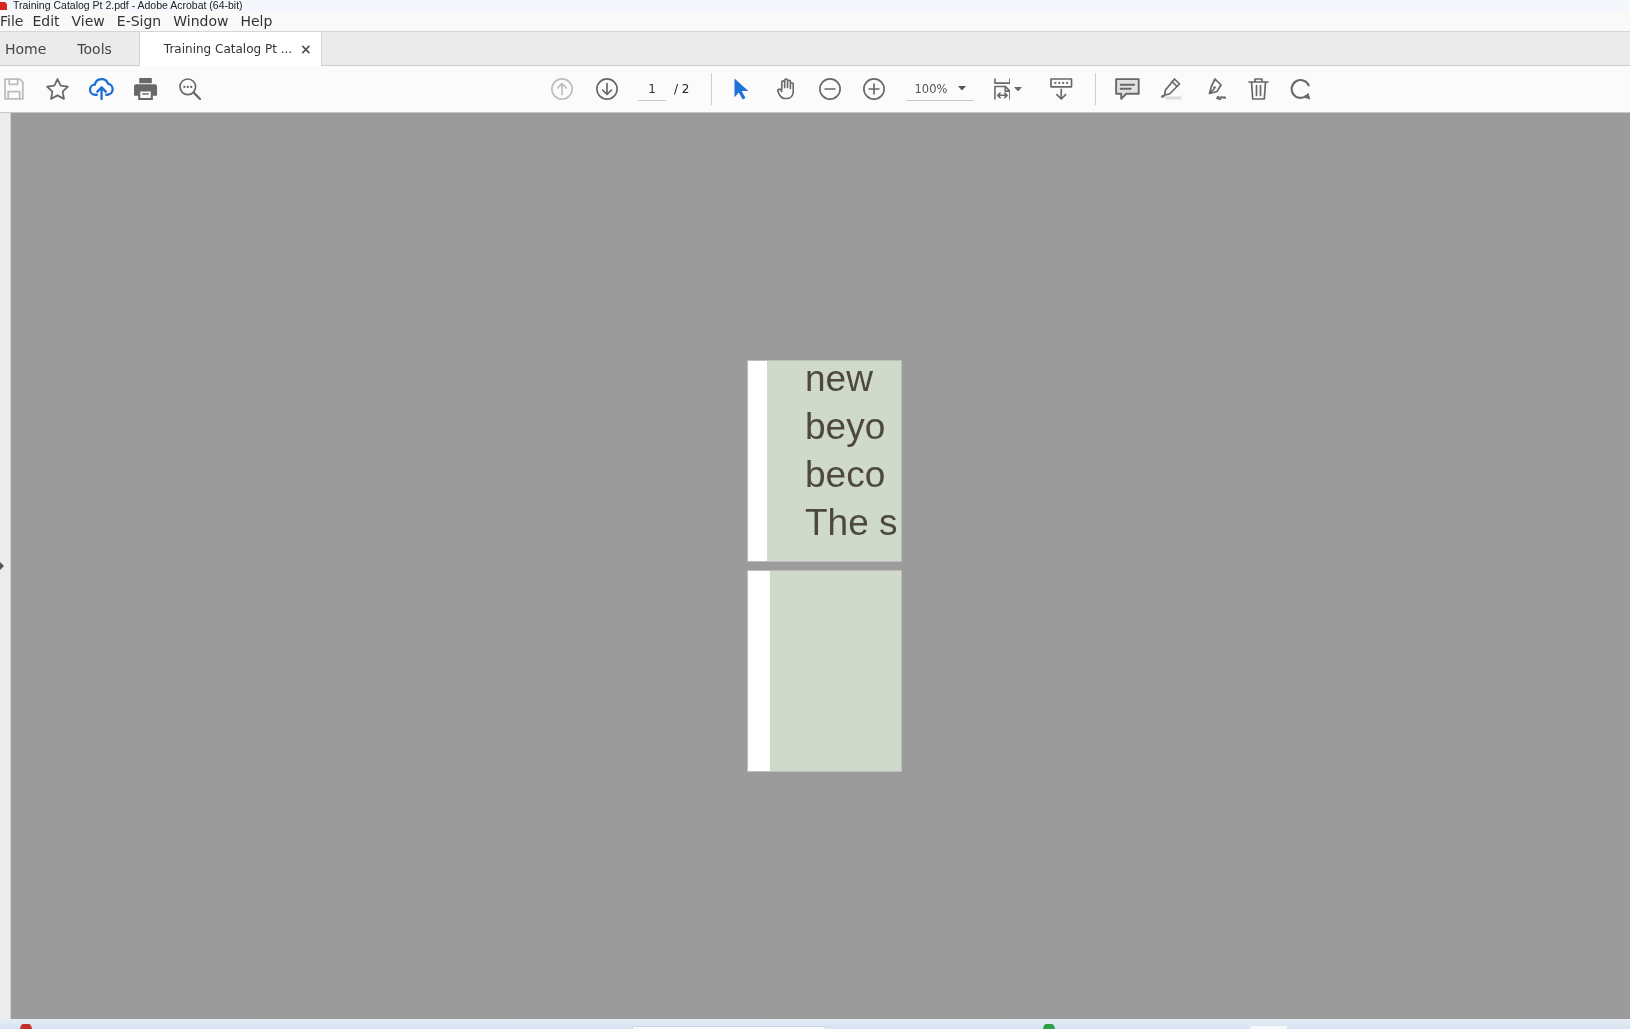 The image size is (1630, 1029). I want to click on menu-item: E-Sign, so click(139, 21).